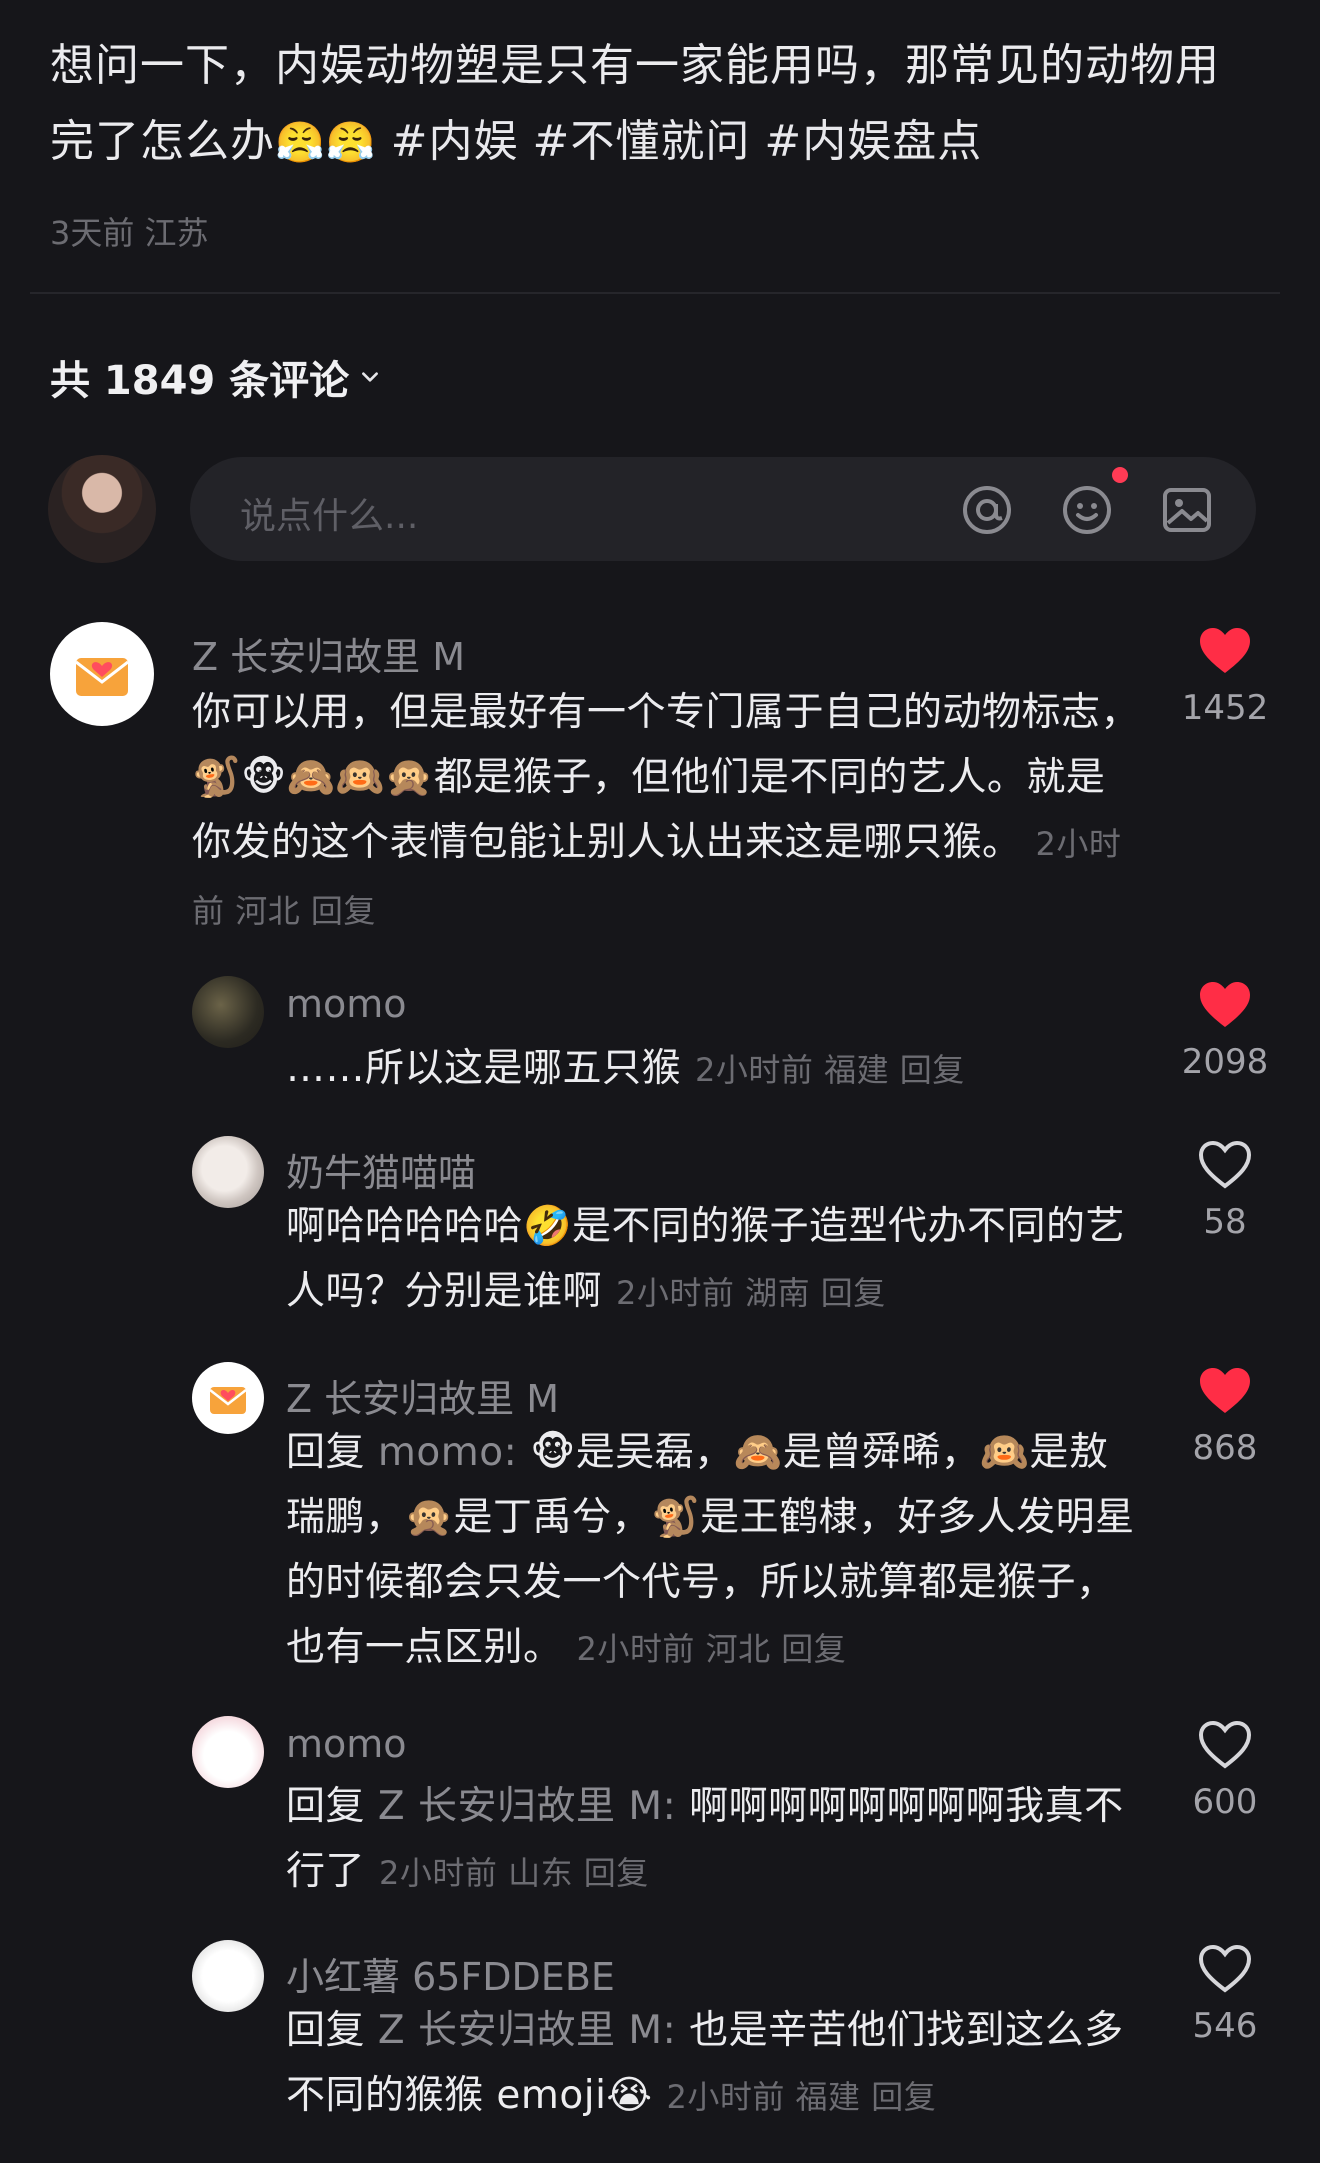 The image size is (1320, 2163). Describe the element at coordinates (326, 143) in the screenshot. I see `post-emojis: 😤😤` at that location.